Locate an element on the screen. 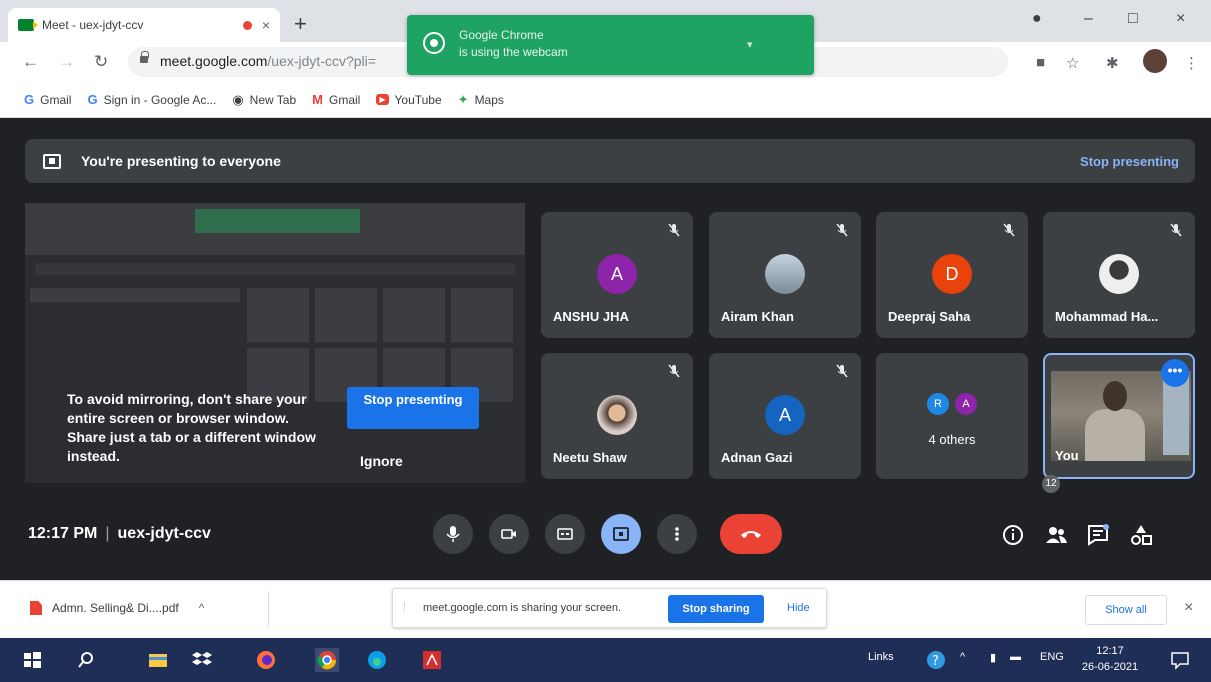 The width and height of the screenshot is (1211, 682). windows-start-icon is located at coordinates (32, 660).